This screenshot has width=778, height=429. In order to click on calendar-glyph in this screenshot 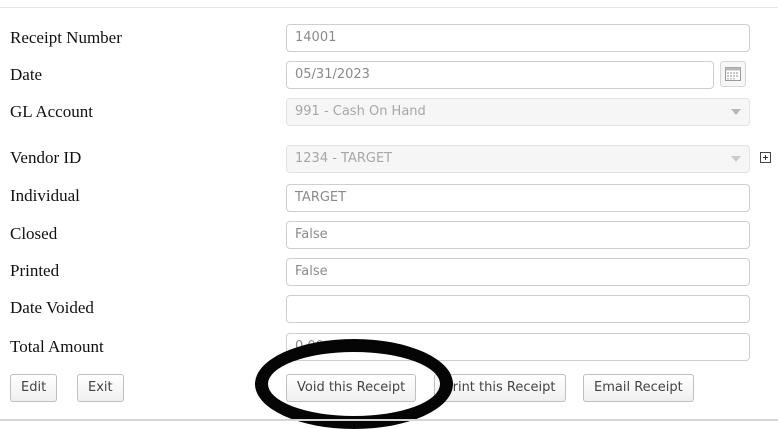, I will do `click(733, 74)`.